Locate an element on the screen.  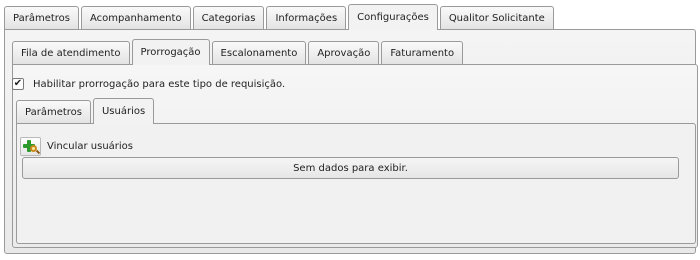
tab-label: Categorias is located at coordinates (228, 18).